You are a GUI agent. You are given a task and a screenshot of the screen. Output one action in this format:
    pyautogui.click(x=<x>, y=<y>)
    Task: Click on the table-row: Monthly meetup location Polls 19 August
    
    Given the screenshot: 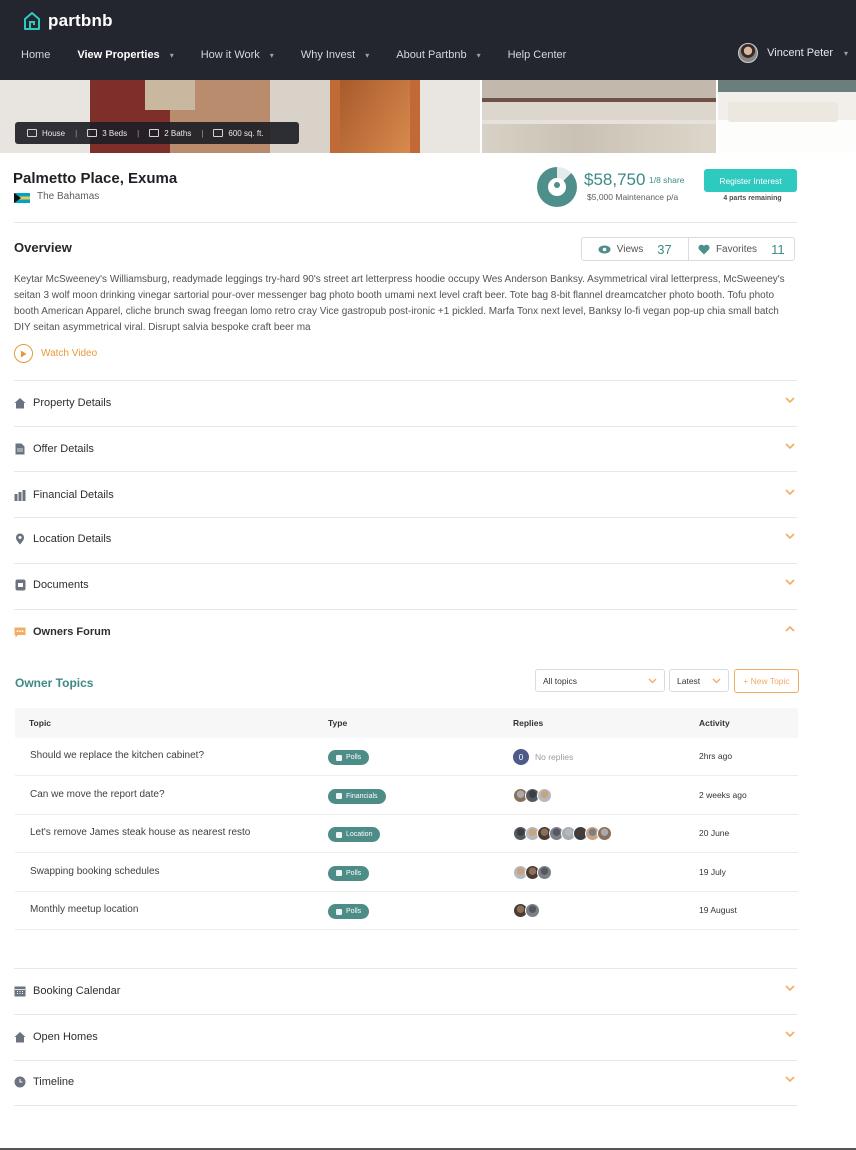 What is the action you would take?
    pyautogui.click(x=406, y=911)
    